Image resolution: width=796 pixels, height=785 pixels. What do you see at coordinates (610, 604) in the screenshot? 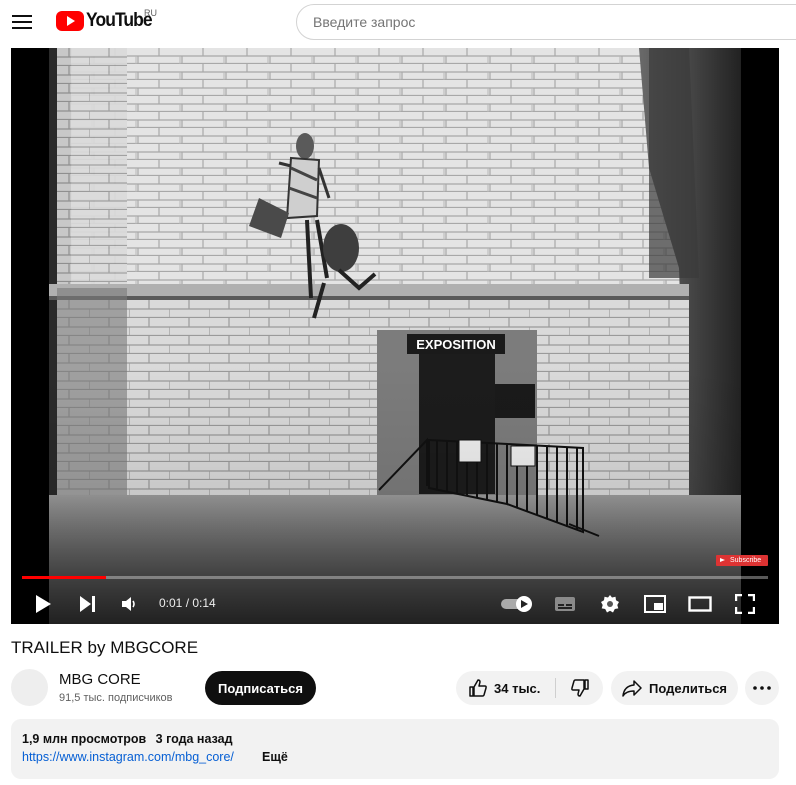
I see `settings-gear-icon` at bounding box center [610, 604].